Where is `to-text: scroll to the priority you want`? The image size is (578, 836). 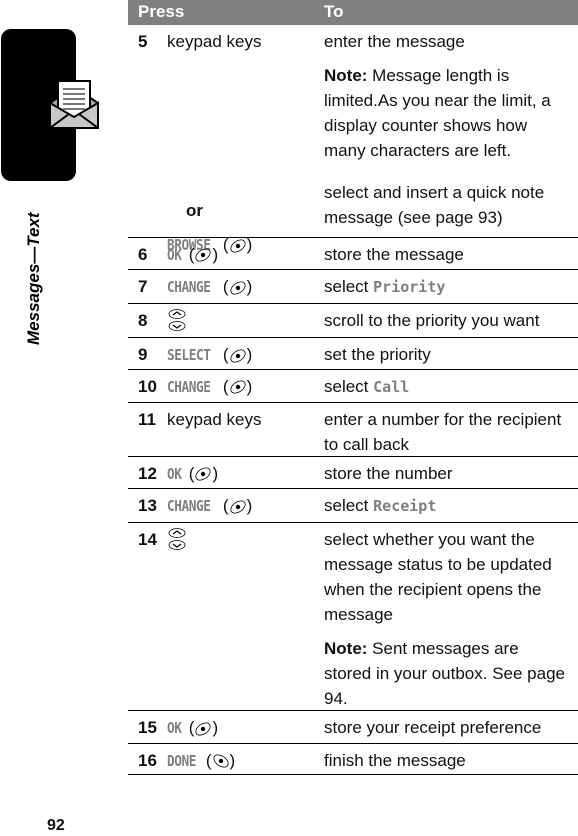
to-text: scroll to the priority you want is located at coordinates (432, 320).